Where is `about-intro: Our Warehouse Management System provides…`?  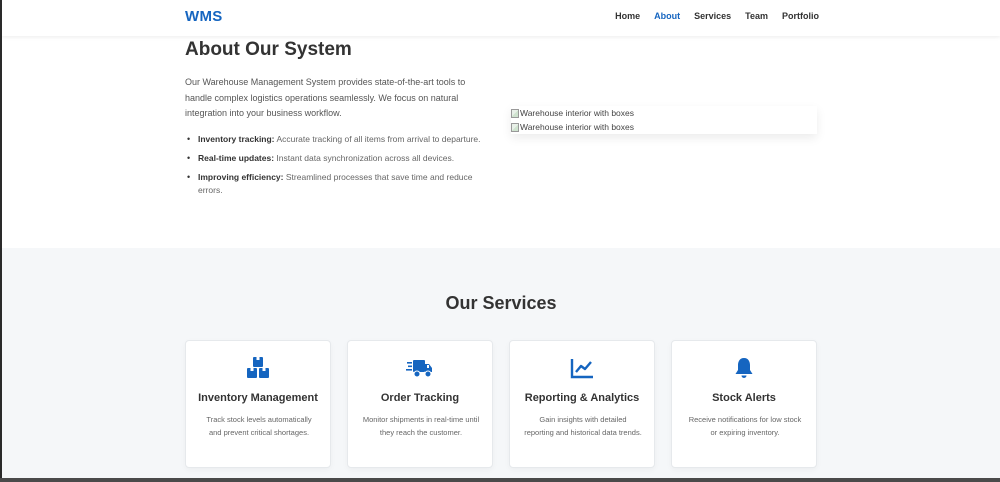 about-intro: Our Warehouse Management System provides… is located at coordinates (325, 97).